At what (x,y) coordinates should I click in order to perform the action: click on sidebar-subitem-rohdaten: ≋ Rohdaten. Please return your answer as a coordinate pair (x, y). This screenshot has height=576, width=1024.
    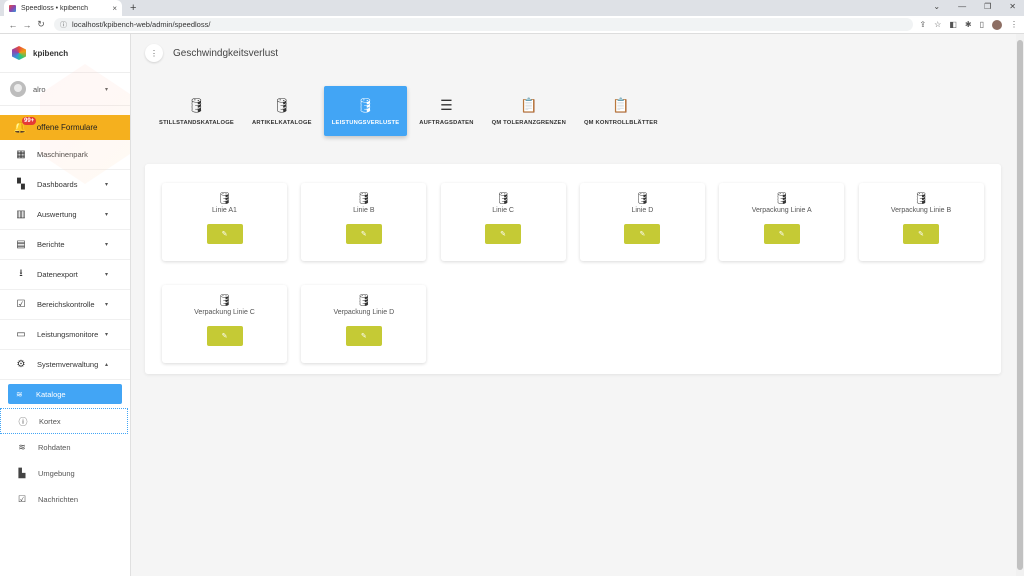
    Looking at the image, I should click on (65, 447).